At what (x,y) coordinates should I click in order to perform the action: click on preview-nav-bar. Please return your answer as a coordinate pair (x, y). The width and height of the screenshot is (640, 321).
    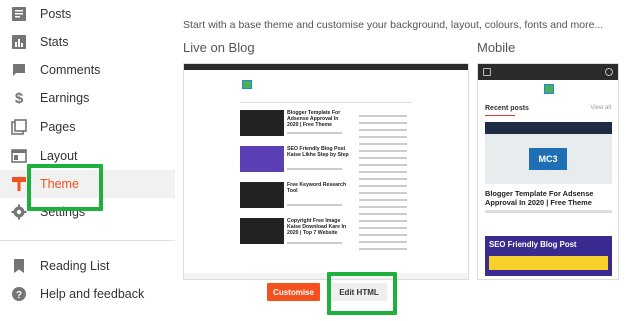
    Looking at the image, I should click on (326, 67).